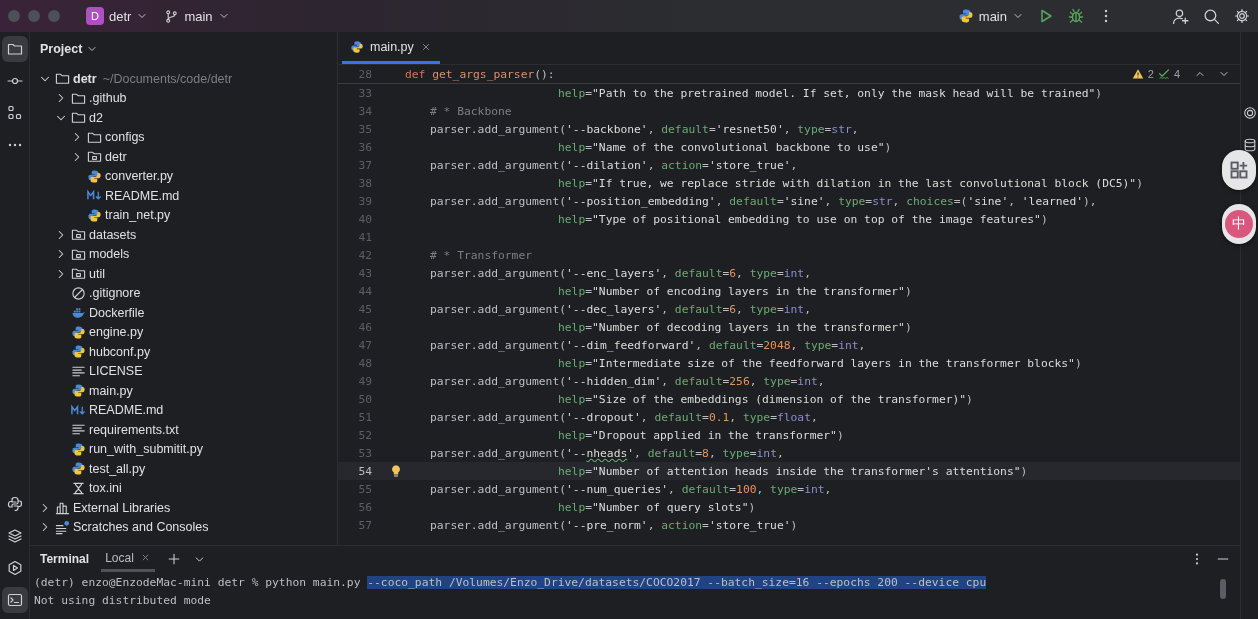  I want to click on project-name: detr, so click(120, 16).